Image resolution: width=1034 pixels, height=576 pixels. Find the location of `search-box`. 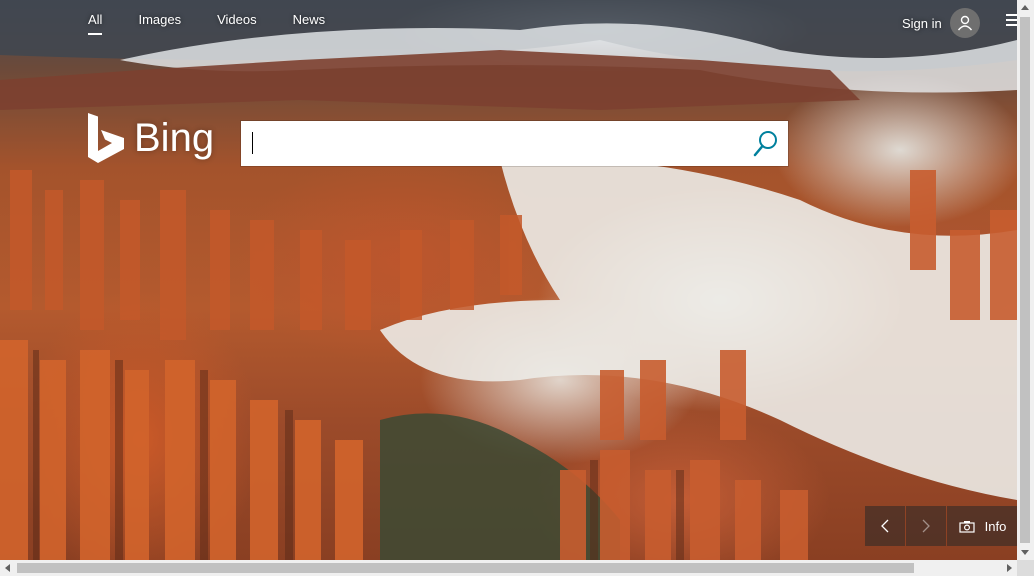

search-box is located at coordinates (514, 143).